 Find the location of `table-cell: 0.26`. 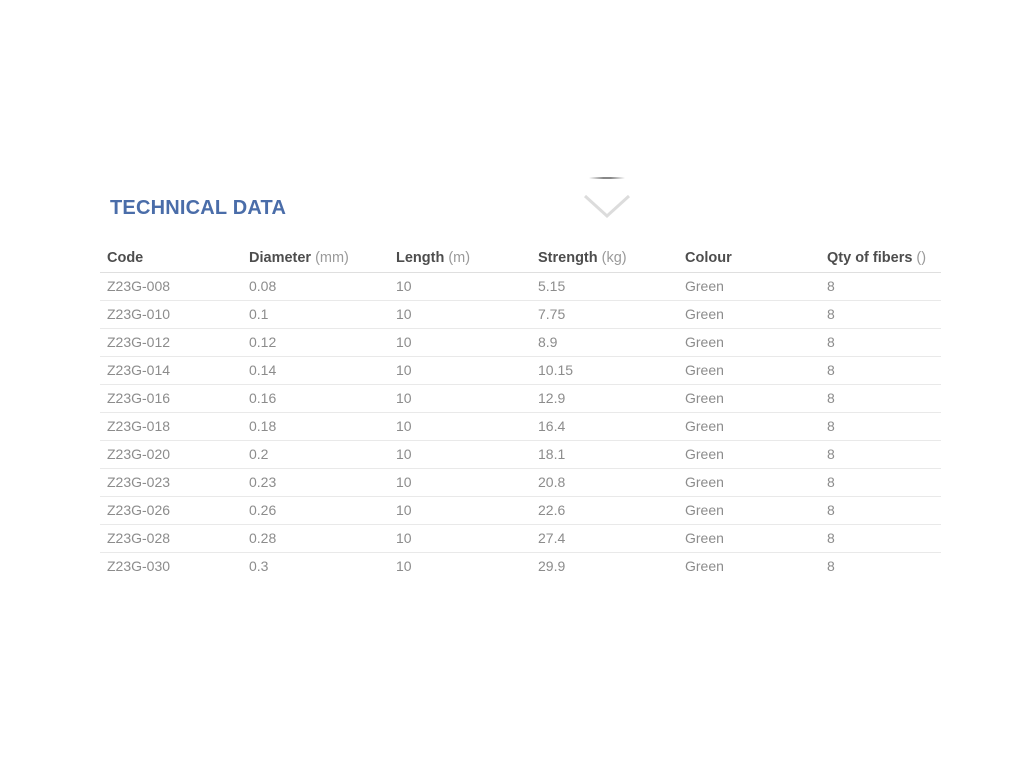

table-cell: 0.26 is located at coordinates (315, 510).